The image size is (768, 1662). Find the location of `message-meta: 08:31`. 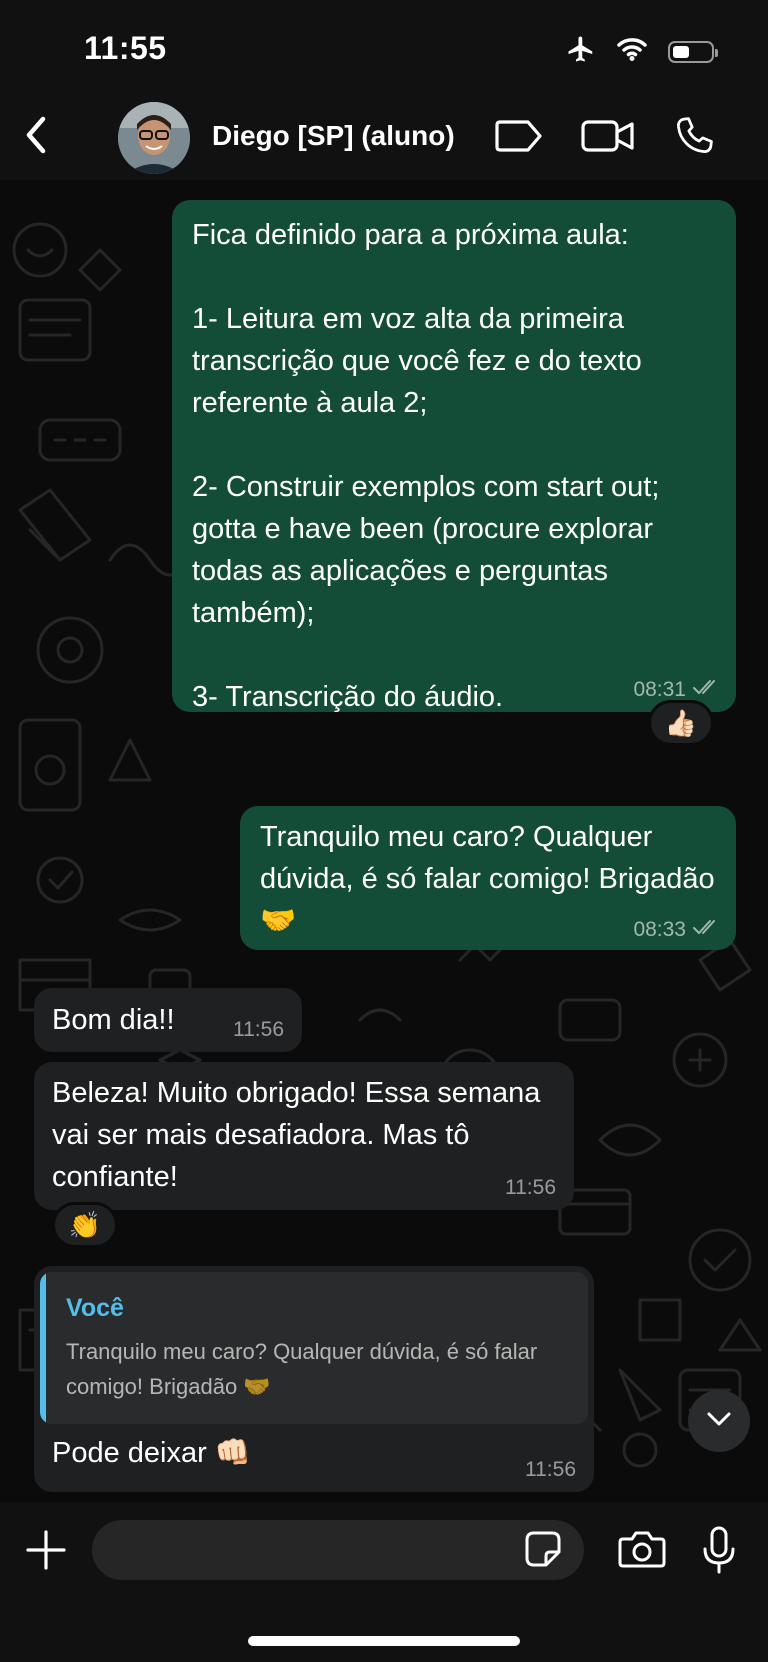

message-meta: 08:31 is located at coordinates (677, 690).